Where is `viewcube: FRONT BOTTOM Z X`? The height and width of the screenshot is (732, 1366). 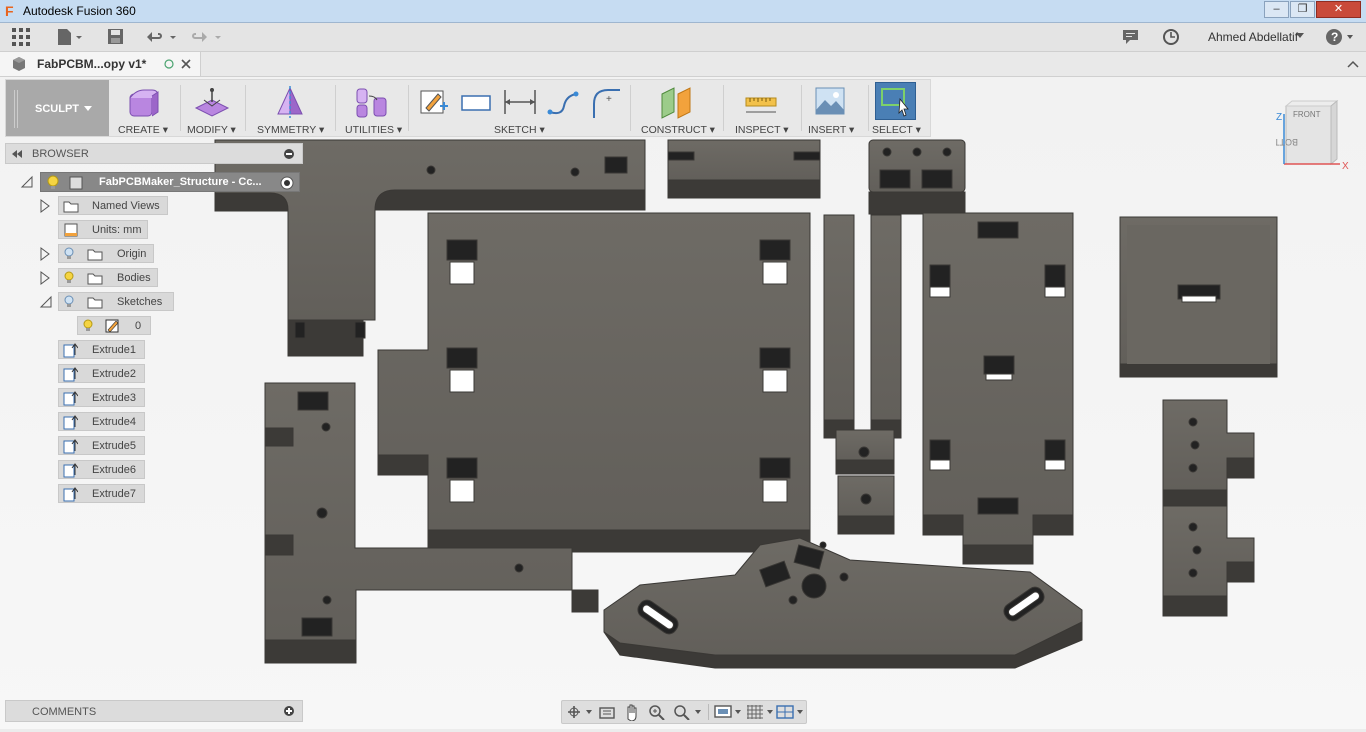
viewcube: FRONT BOTTOM Z X is located at coordinates (1308, 137).